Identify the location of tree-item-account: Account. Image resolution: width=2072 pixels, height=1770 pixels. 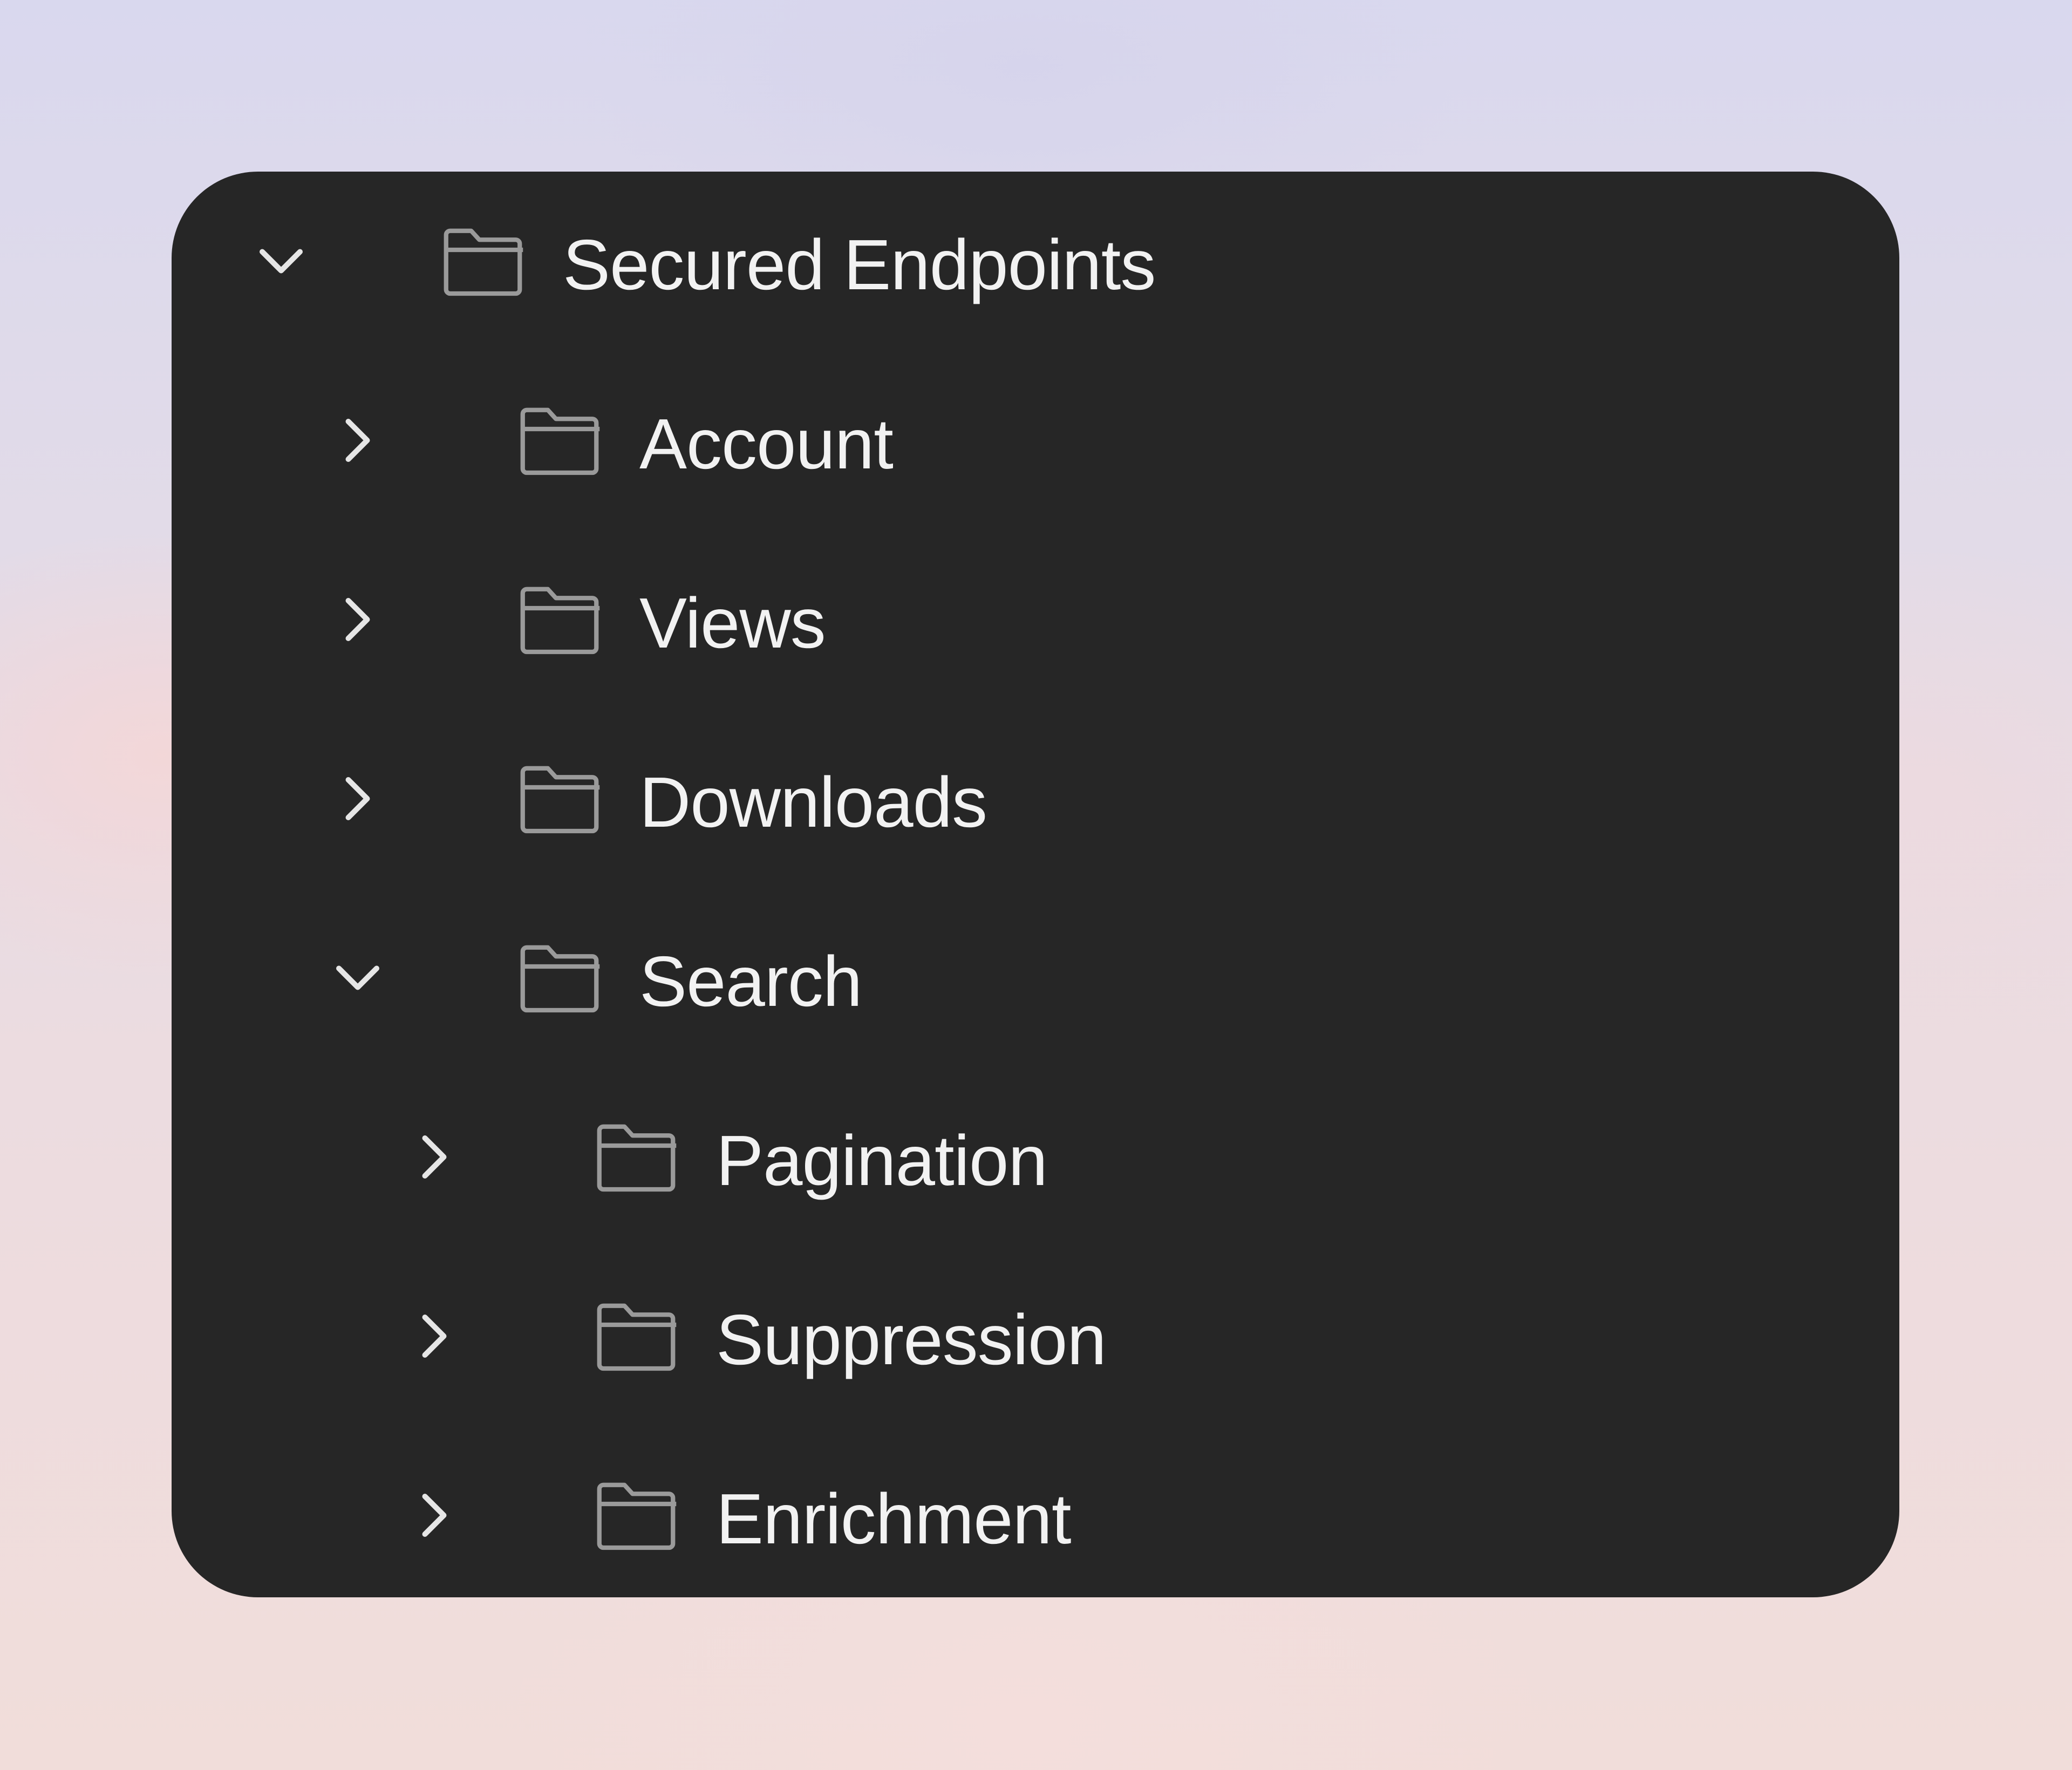
(1035, 441).